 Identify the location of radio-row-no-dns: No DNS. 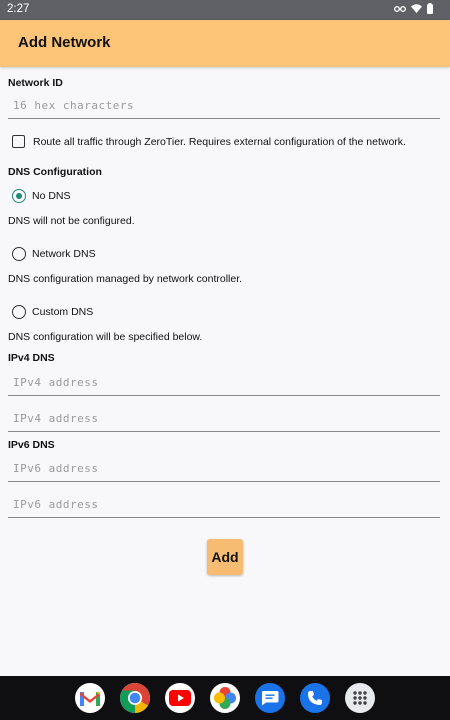
(41, 196).